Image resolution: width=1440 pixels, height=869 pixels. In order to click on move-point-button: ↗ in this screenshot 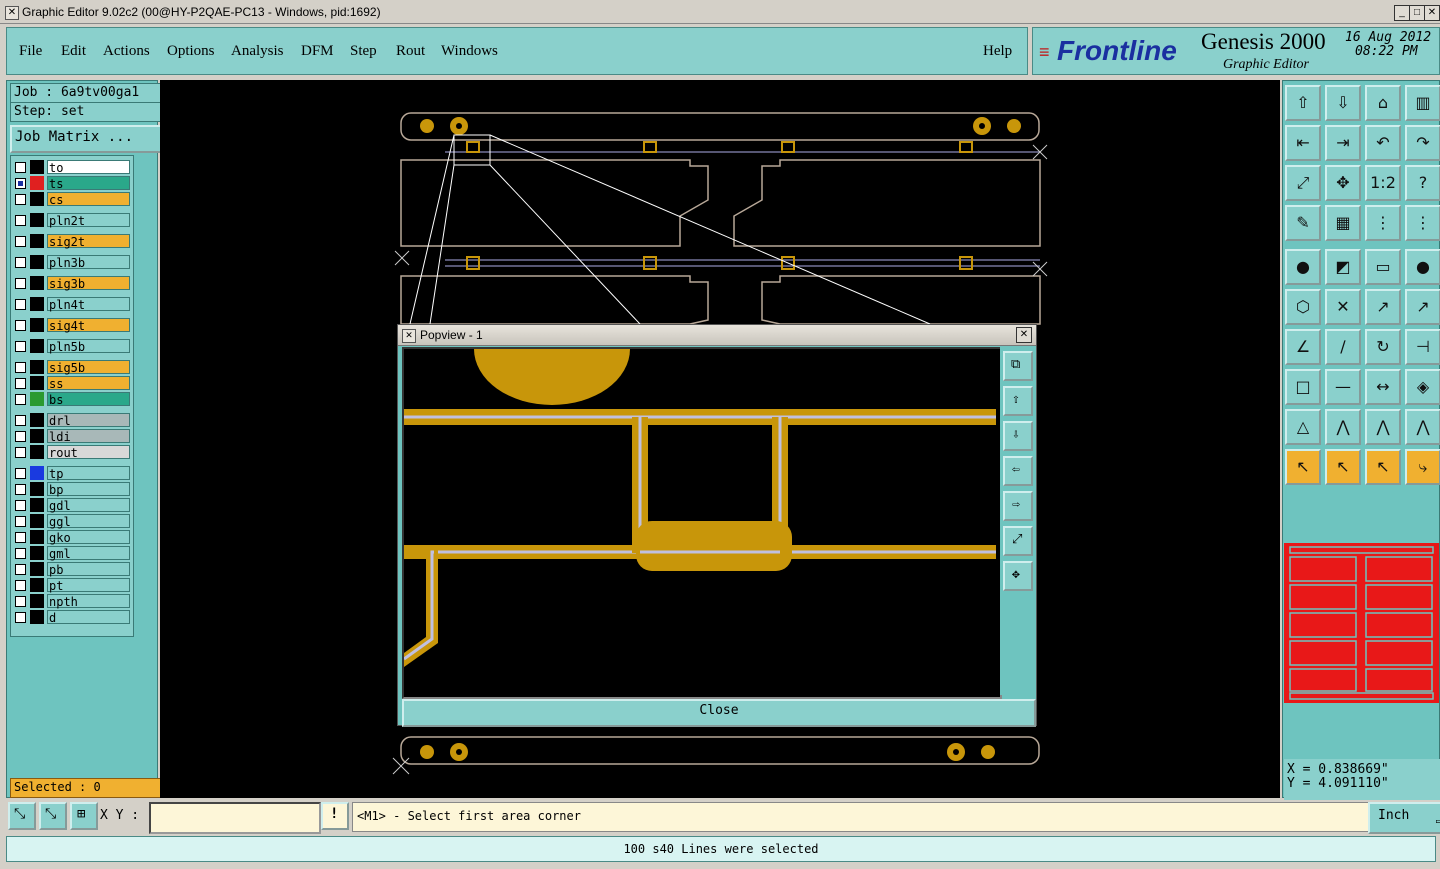, I will do `click(1383, 307)`.